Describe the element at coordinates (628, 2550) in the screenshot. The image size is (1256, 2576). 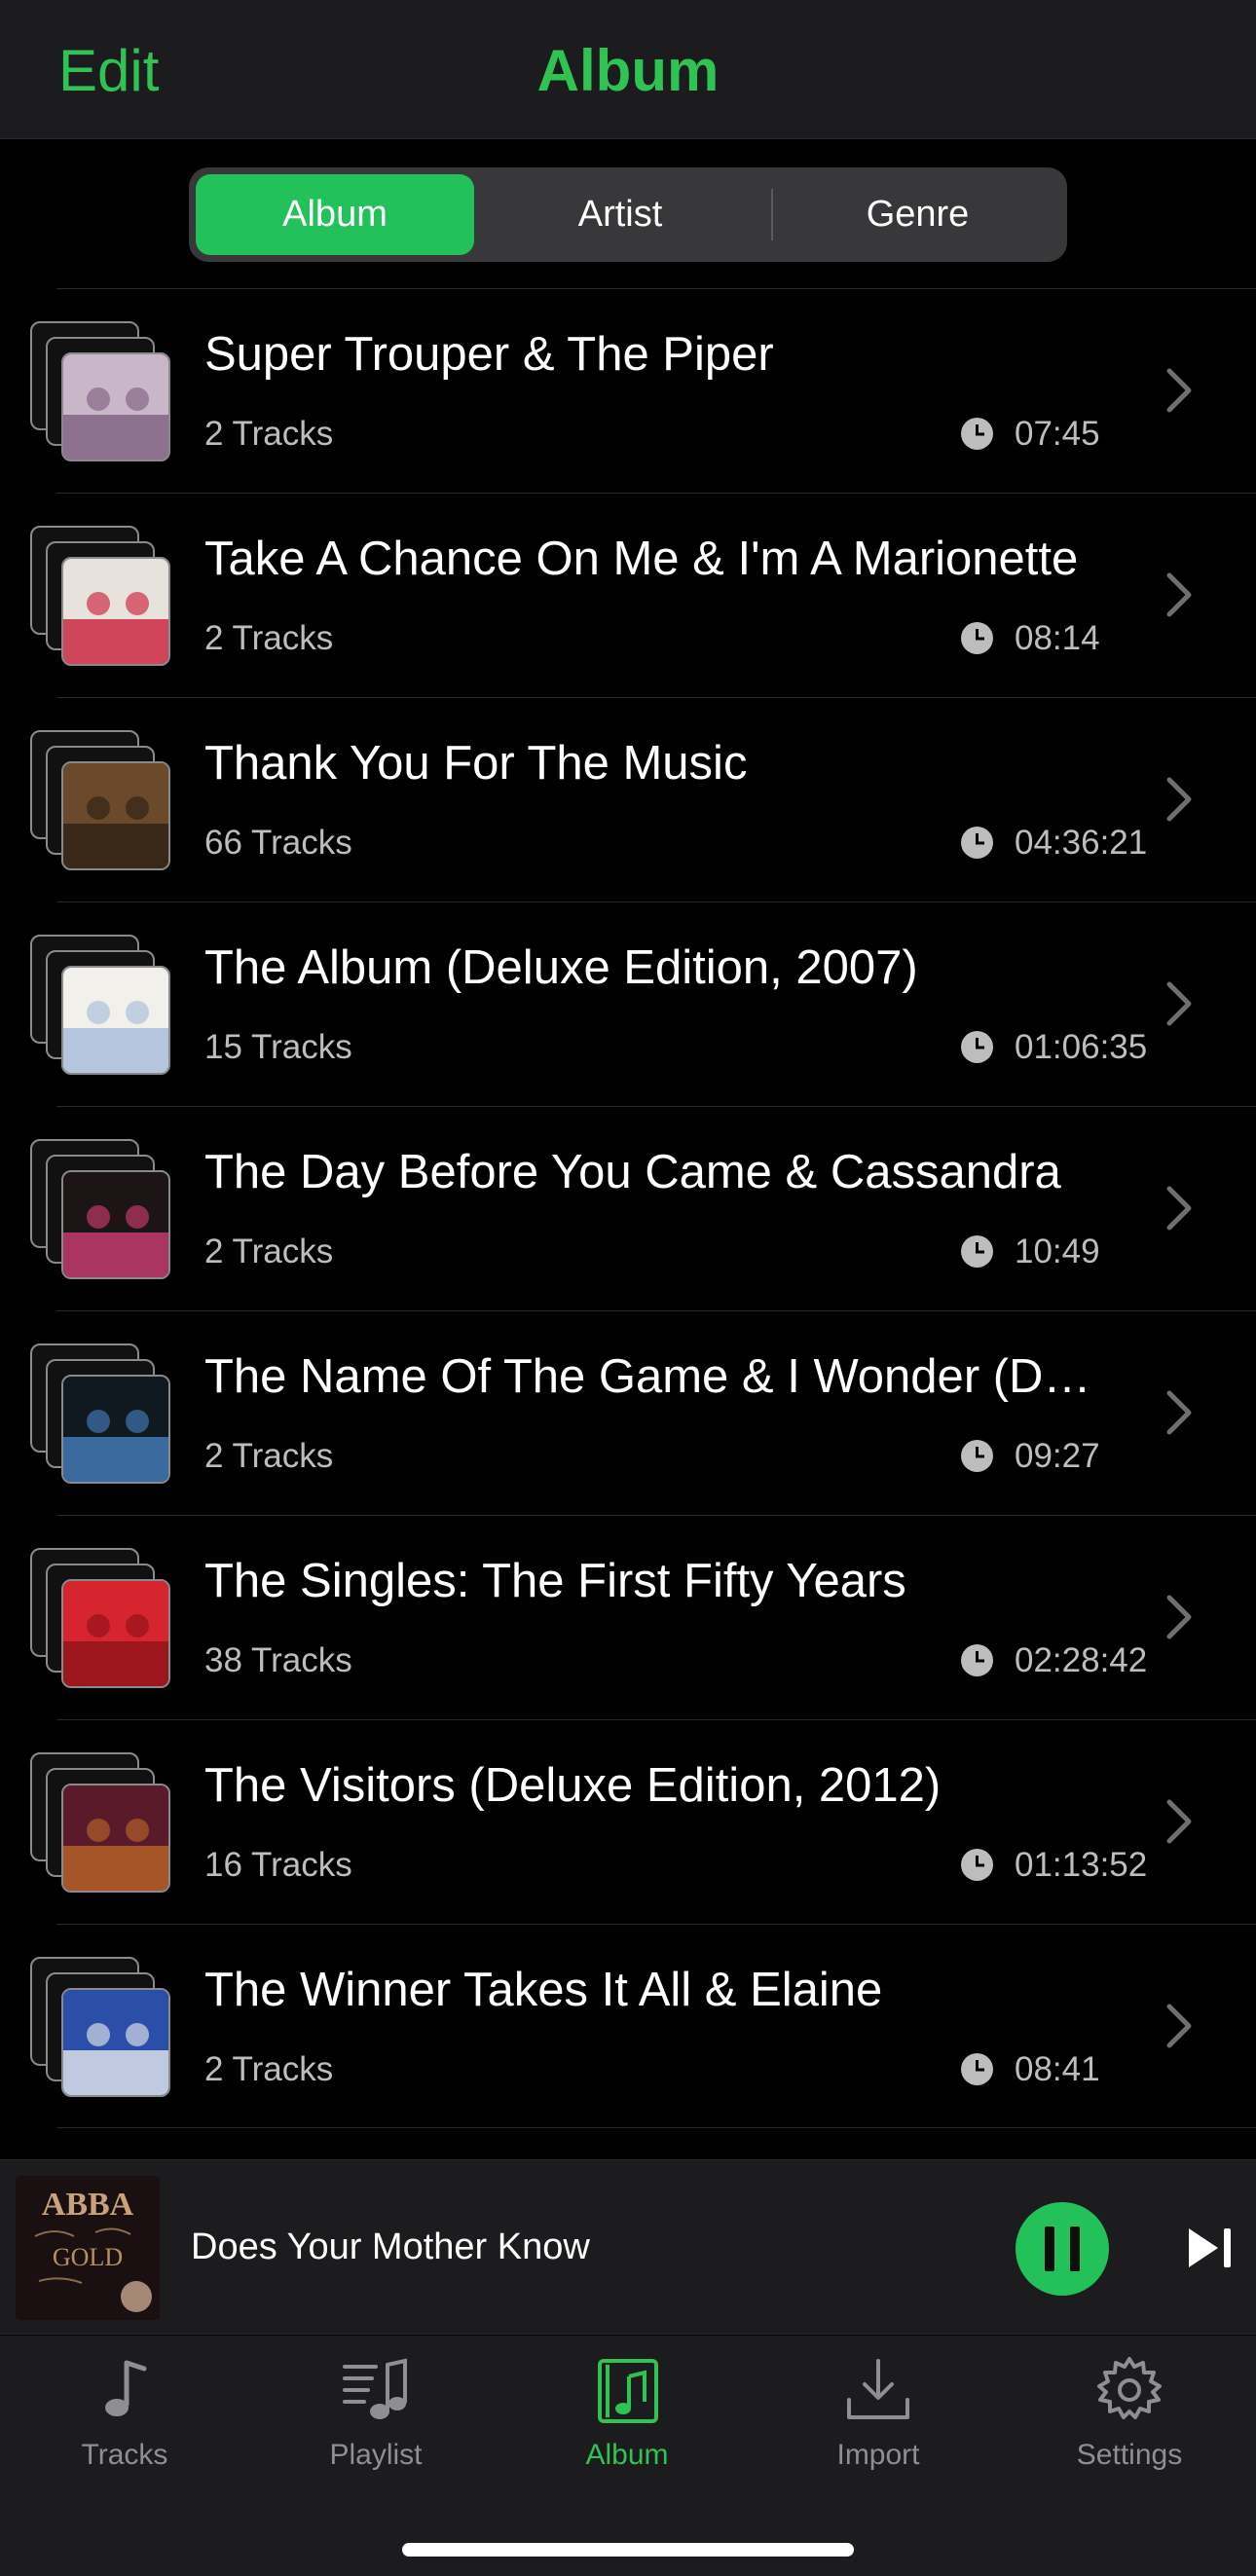
I see `home-indicator` at that location.